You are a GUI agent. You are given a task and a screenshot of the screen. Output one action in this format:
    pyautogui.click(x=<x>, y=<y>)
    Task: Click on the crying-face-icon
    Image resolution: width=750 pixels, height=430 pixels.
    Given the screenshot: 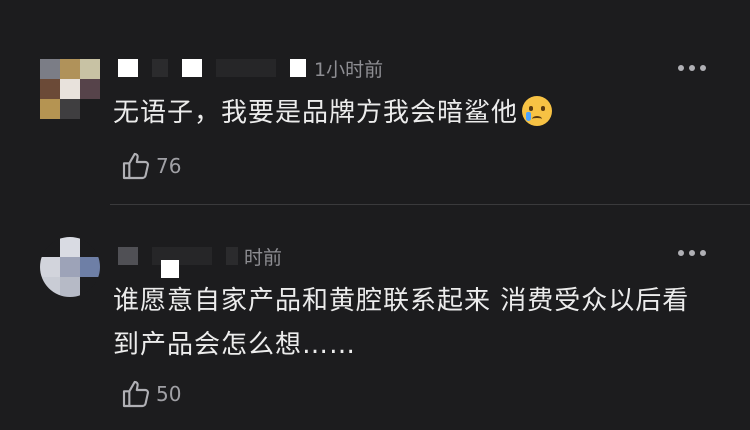 What is the action you would take?
    pyautogui.click(x=537, y=111)
    